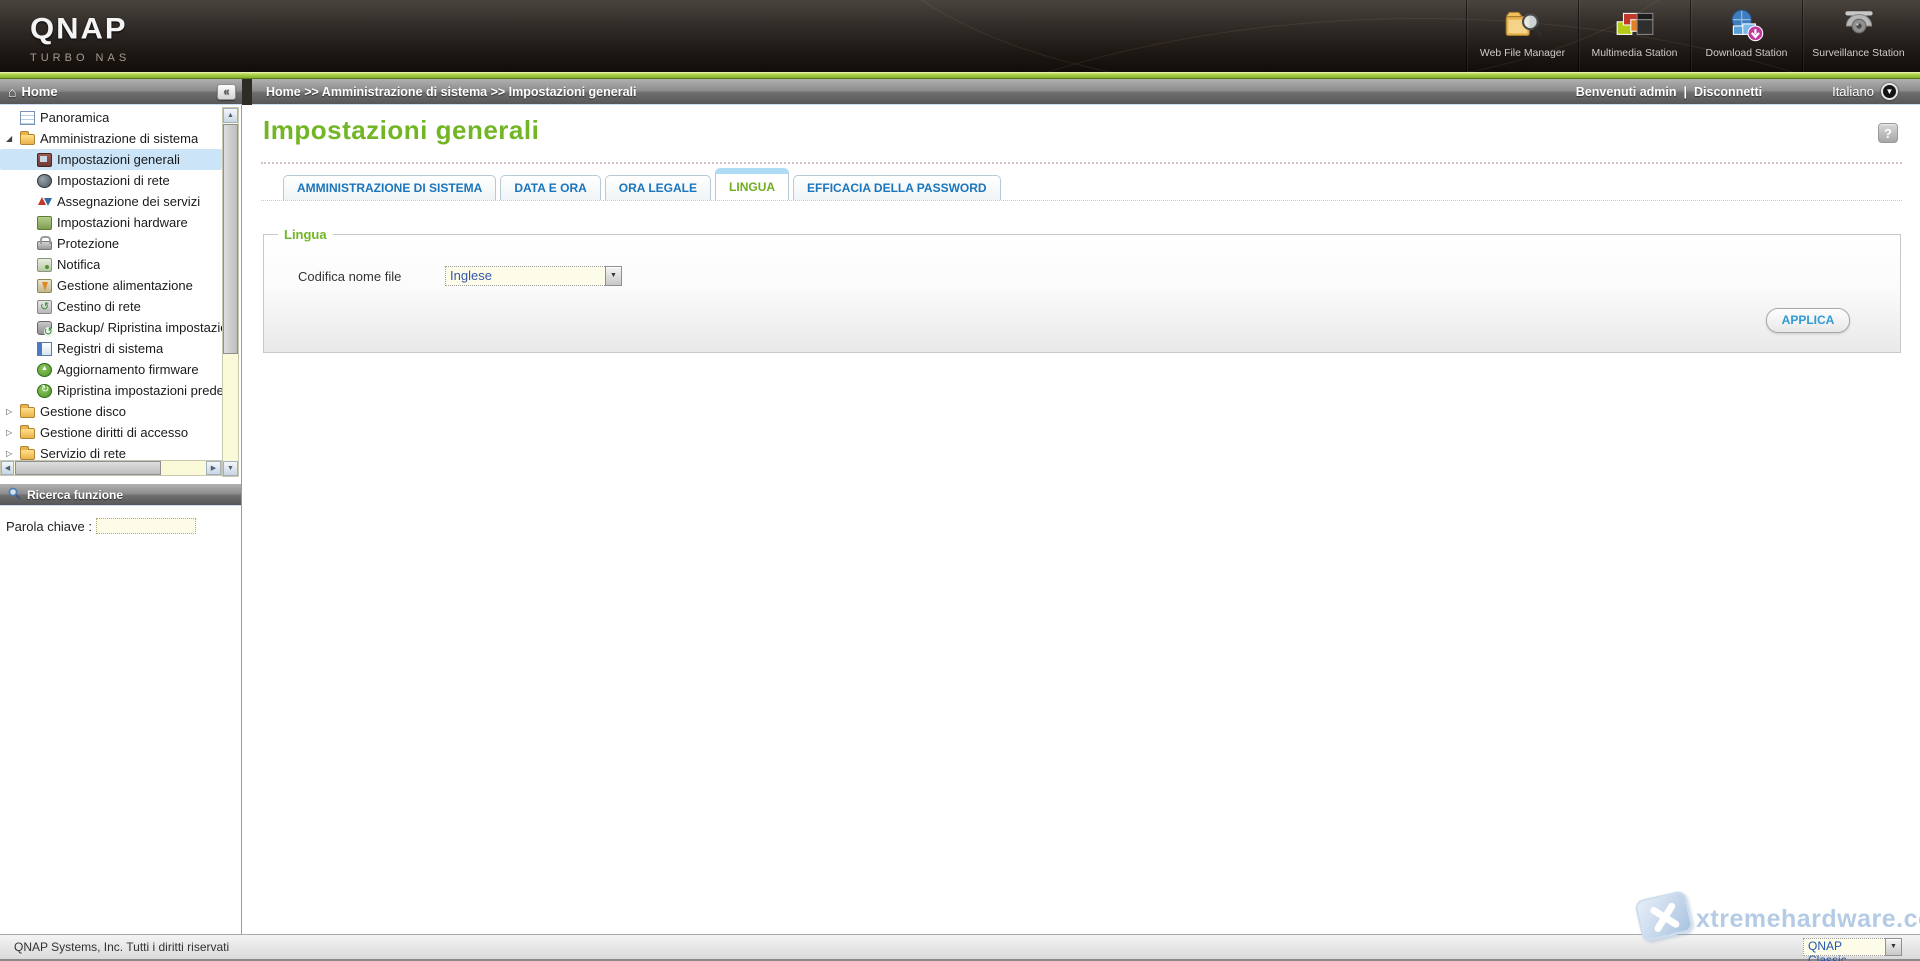  I want to click on welcome-text: Benvenuti admin, so click(1626, 91).